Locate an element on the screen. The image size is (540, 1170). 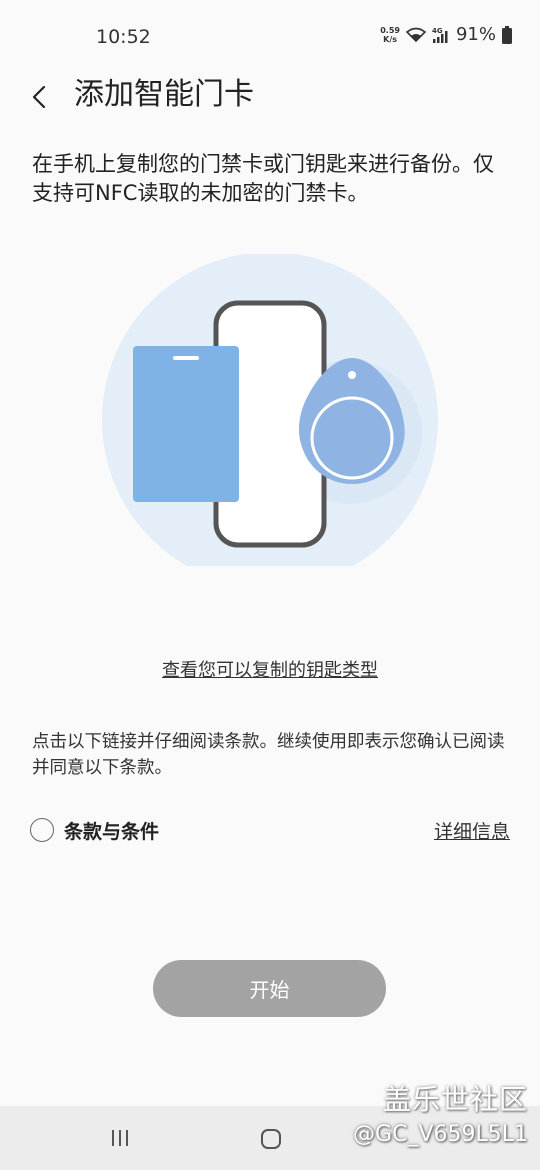
terms-notice-text: 点击以下链接并仔细阅读条款。继续使用即表示您确认已阅读并同意以下条款。 is located at coordinates (268, 755).